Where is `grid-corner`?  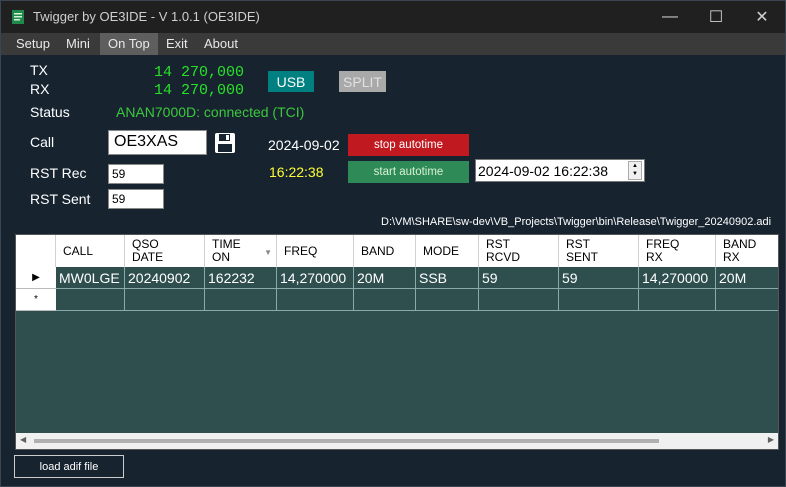
grid-corner is located at coordinates (36, 251).